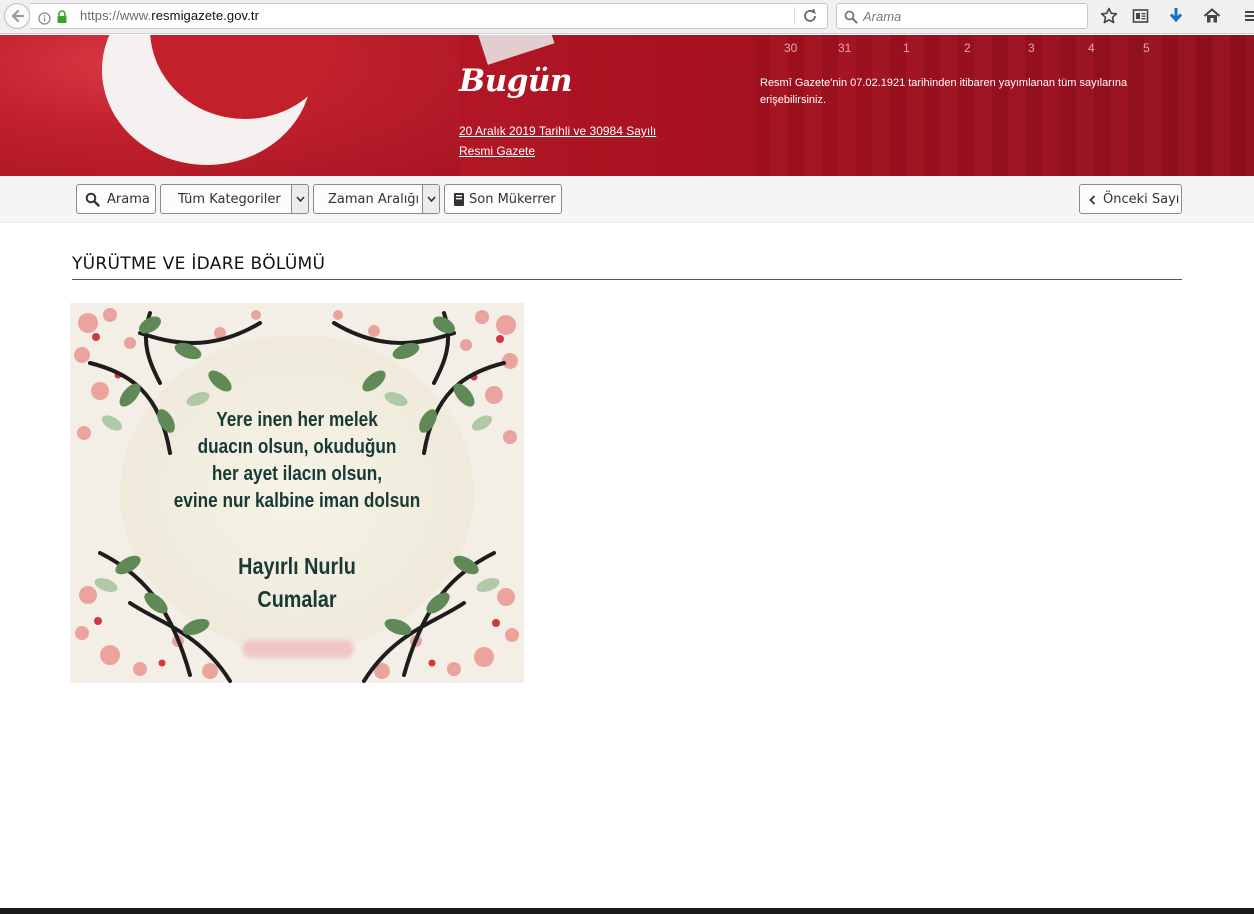 The width and height of the screenshot is (1254, 914). What do you see at coordinates (1091, 48) in the screenshot?
I see `day-link: 4` at bounding box center [1091, 48].